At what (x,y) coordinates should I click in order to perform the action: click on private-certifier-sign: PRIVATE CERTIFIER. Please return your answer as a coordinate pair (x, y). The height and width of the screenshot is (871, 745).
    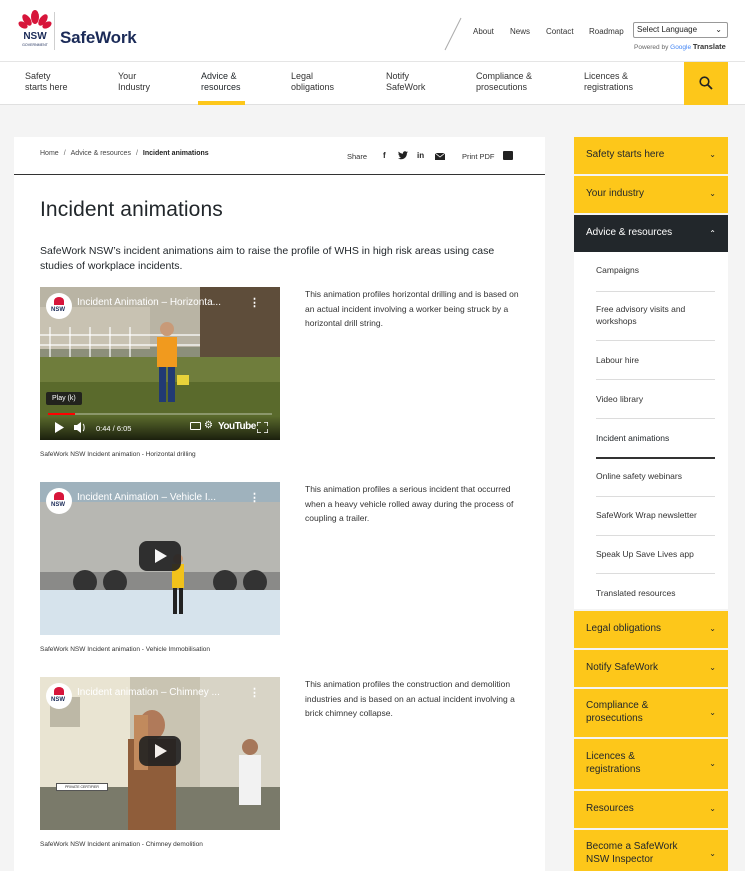
    Looking at the image, I should click on (82, 787).